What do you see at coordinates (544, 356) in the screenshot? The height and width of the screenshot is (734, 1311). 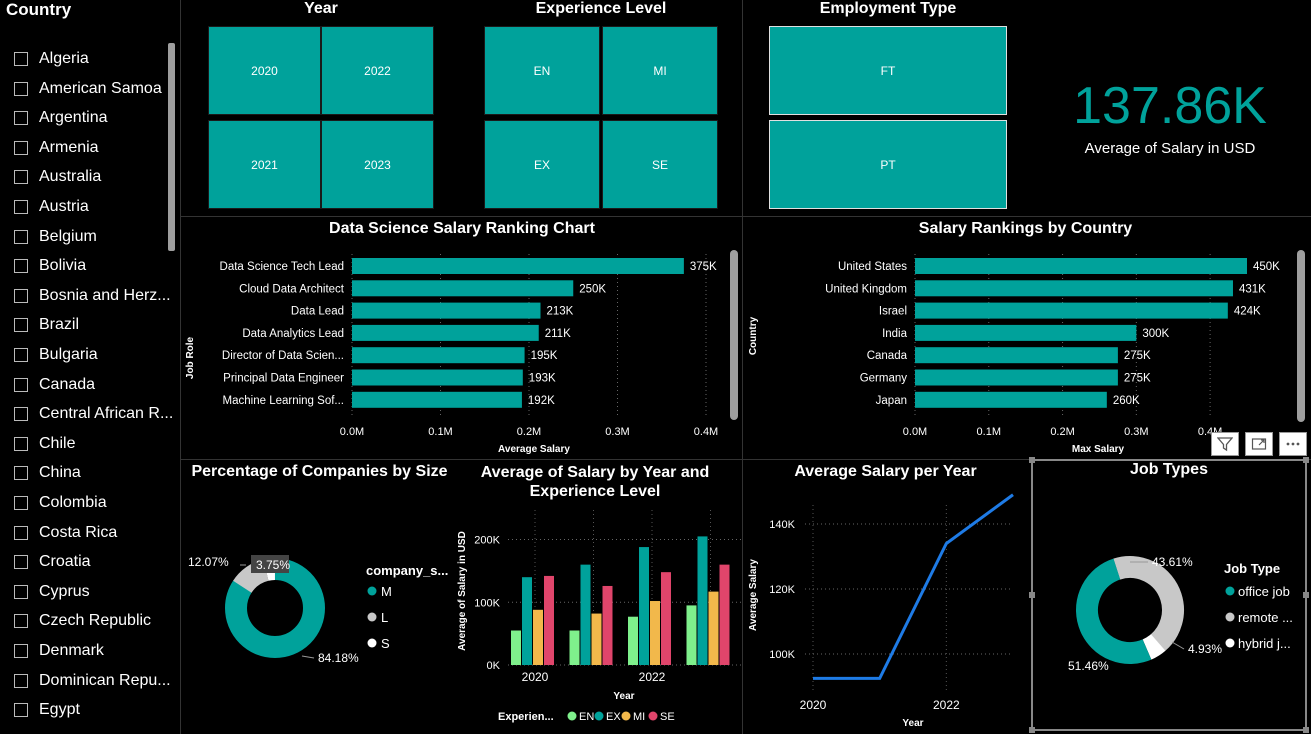 I see `data-label: 195K` at bounding box center [544, 356].